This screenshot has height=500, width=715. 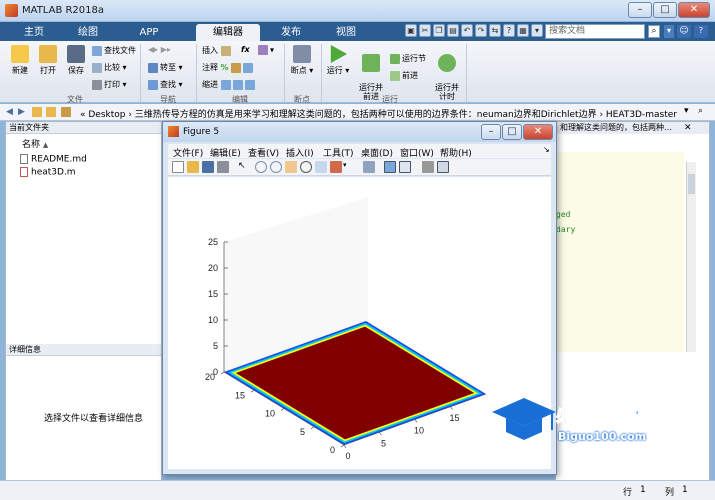 What do you see at coordinates (538, 132) in the screenshot?
I see `figure-close-button: ✕` at bounding box center [538, 132].